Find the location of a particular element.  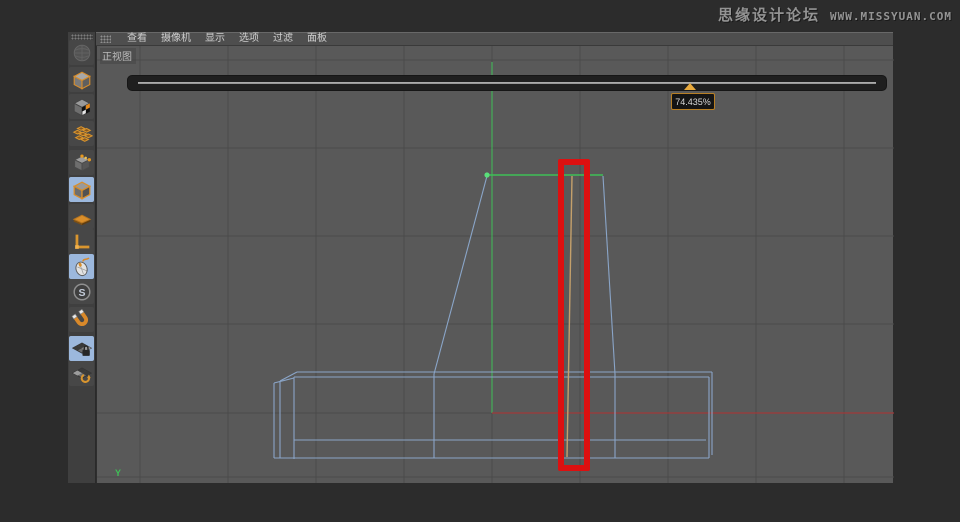

slider-value-tooltip: 74.435% is located at coordinates (693, 101).